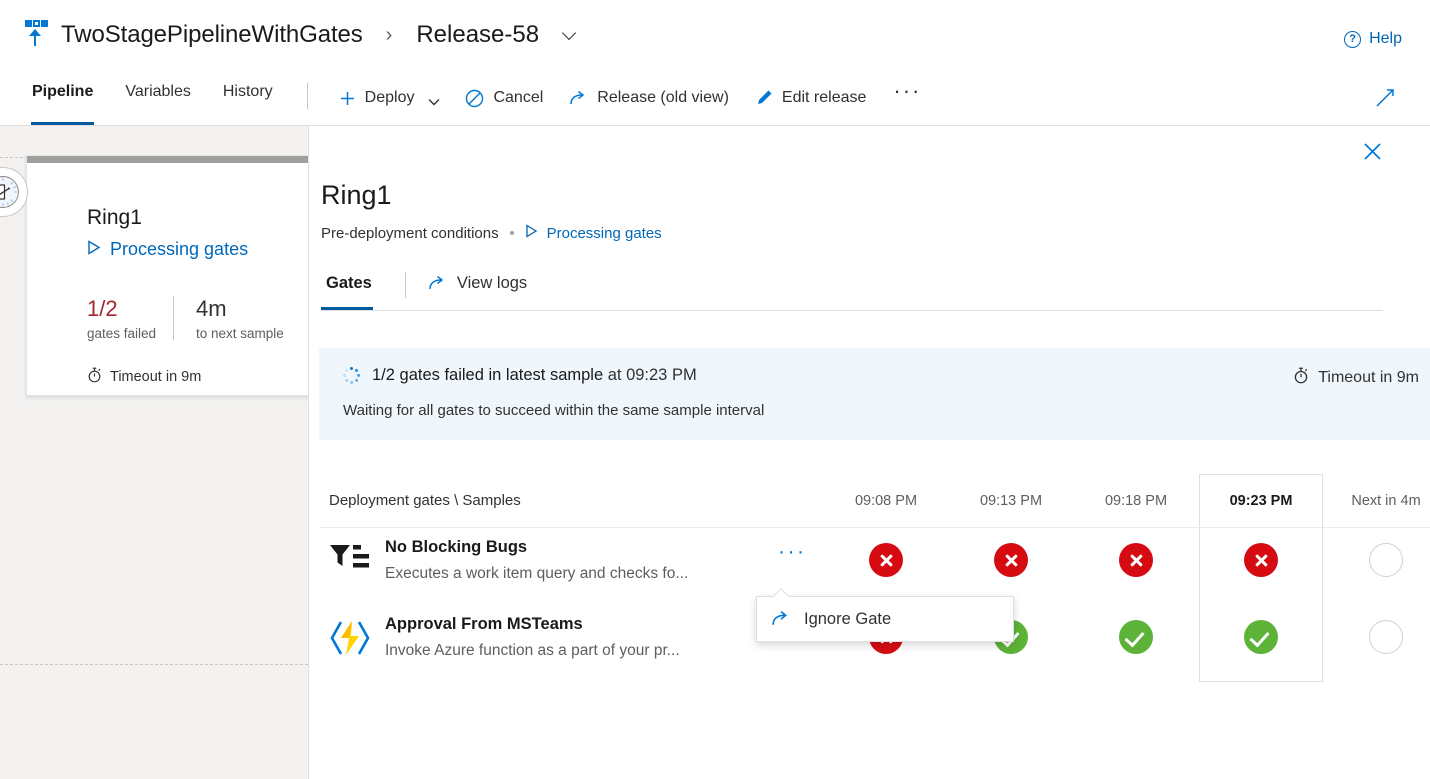 The height and width of the screenshot is (779, 1430). Describe the element at coordinates (114, 217) in the screenshot. I see `stage-name: Ring1` at that location.